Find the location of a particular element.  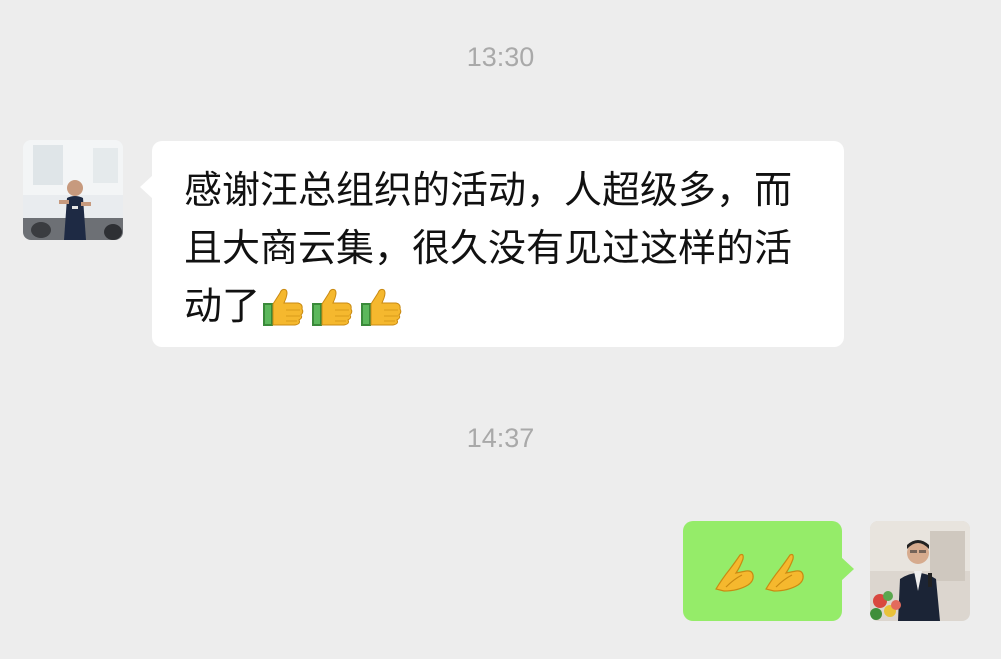

user-avatar is located at coordinates (920, 571).